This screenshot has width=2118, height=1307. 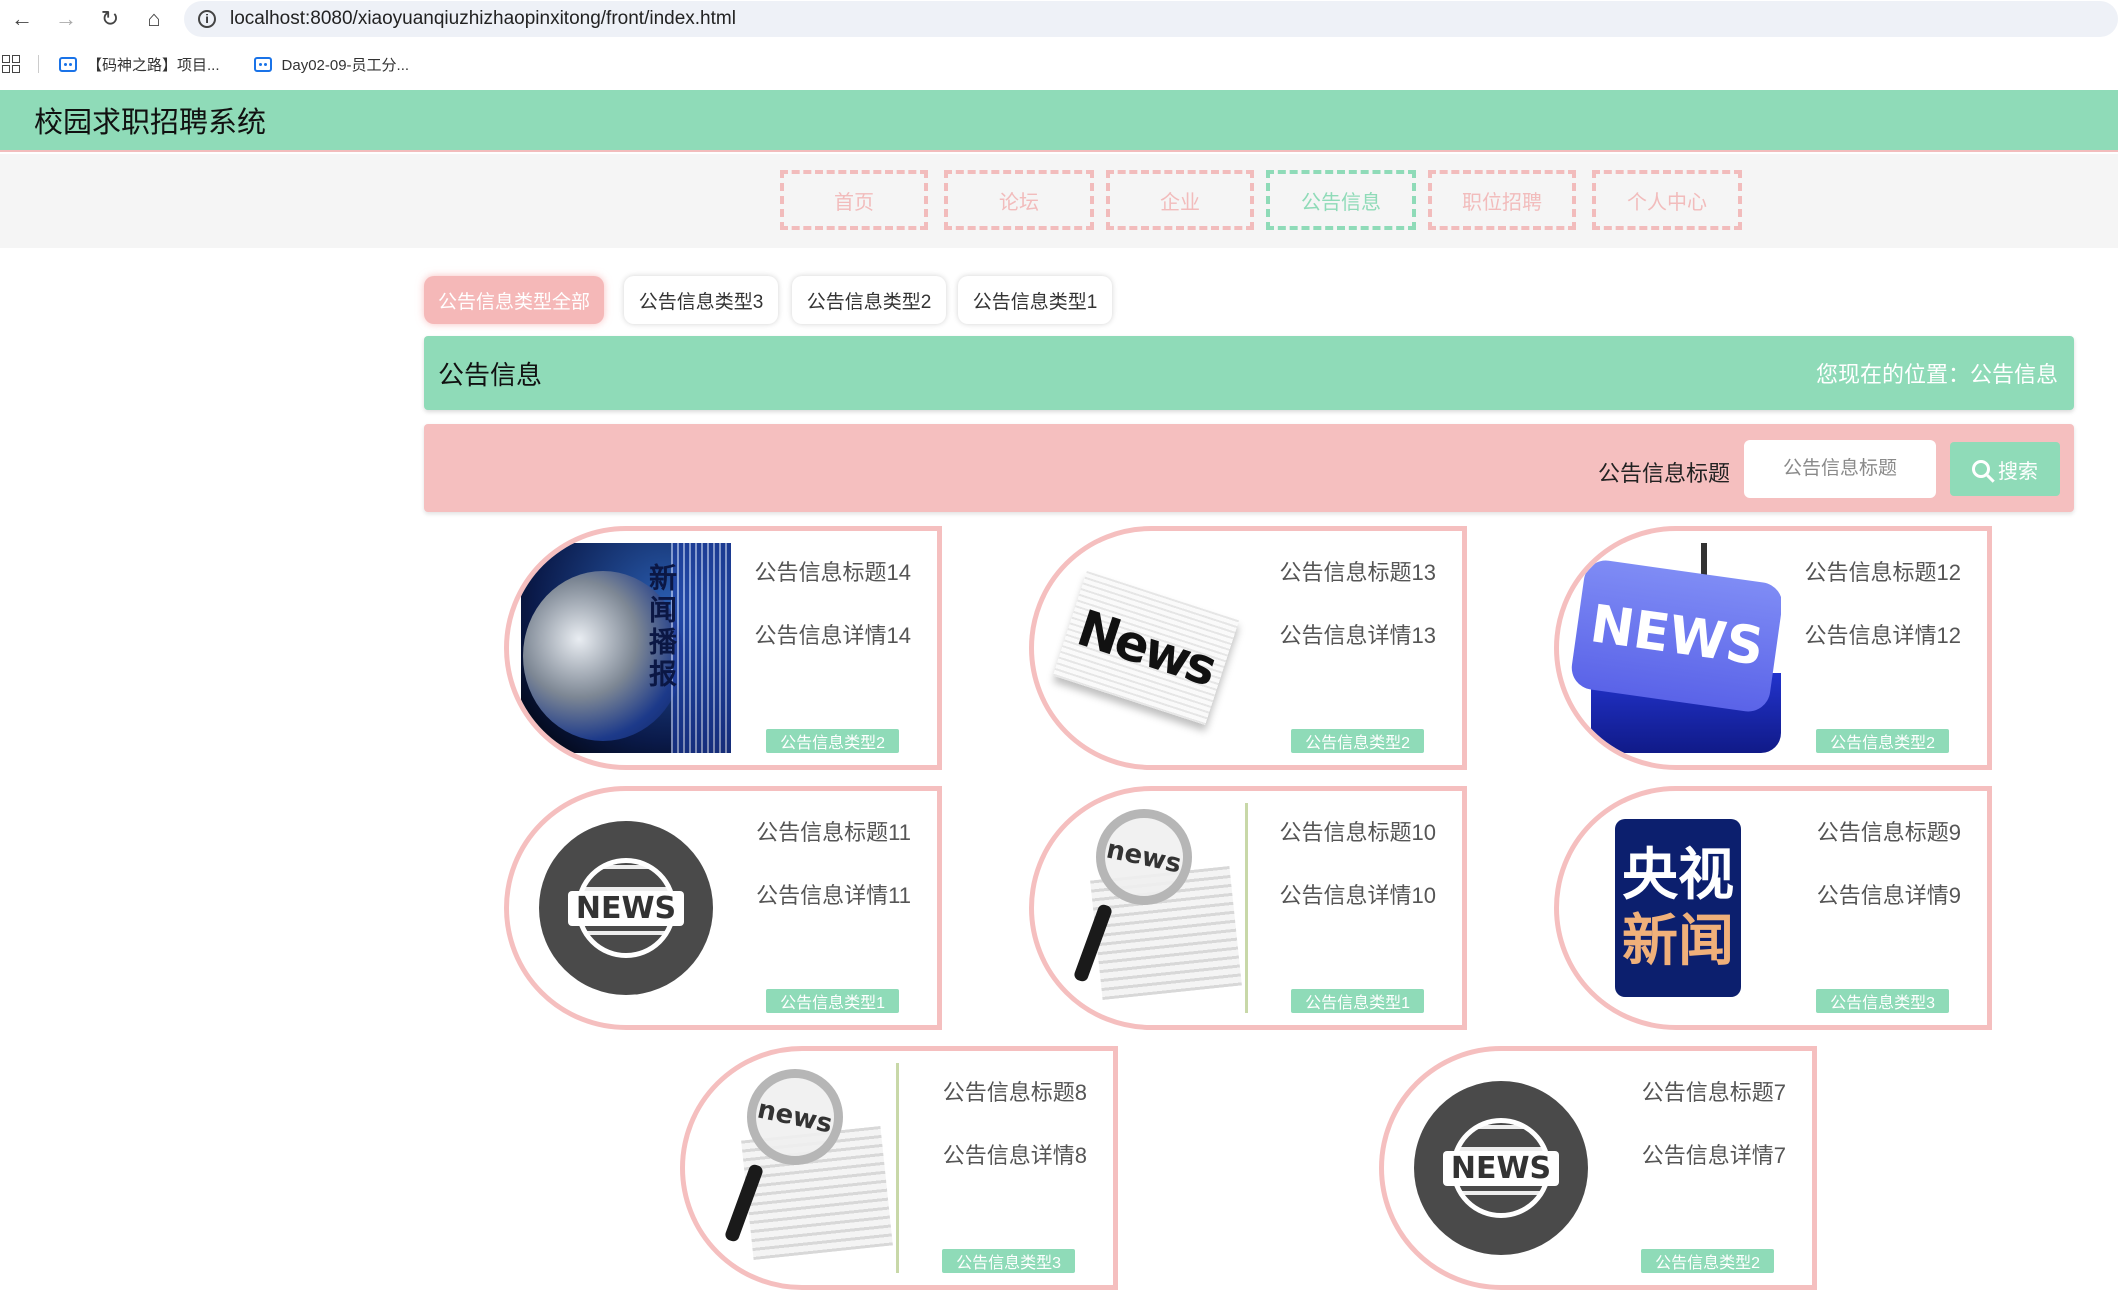 What do you see at coordinates (1019, 200) in the screenshot?
I see `nav-forum: 论坛` at bounding box center [1019, 200].